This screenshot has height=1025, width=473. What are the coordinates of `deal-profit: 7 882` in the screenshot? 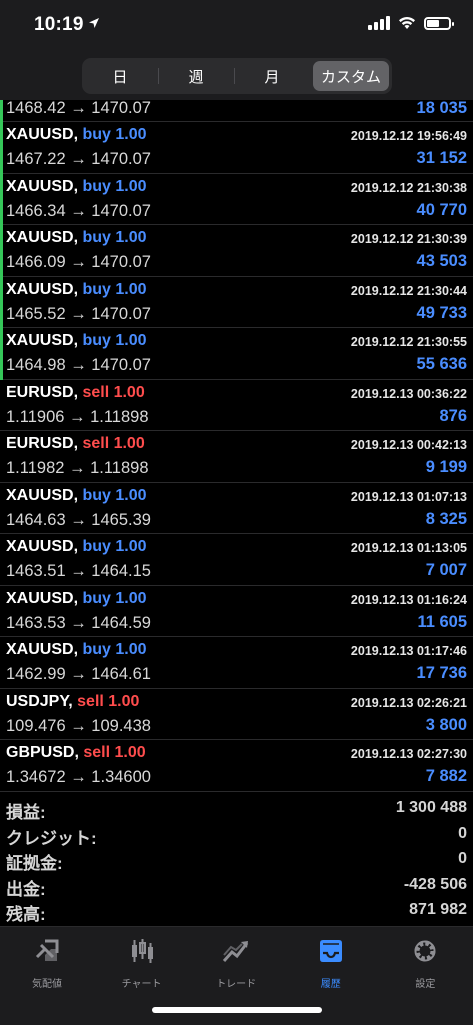 It's located at (446, 776).